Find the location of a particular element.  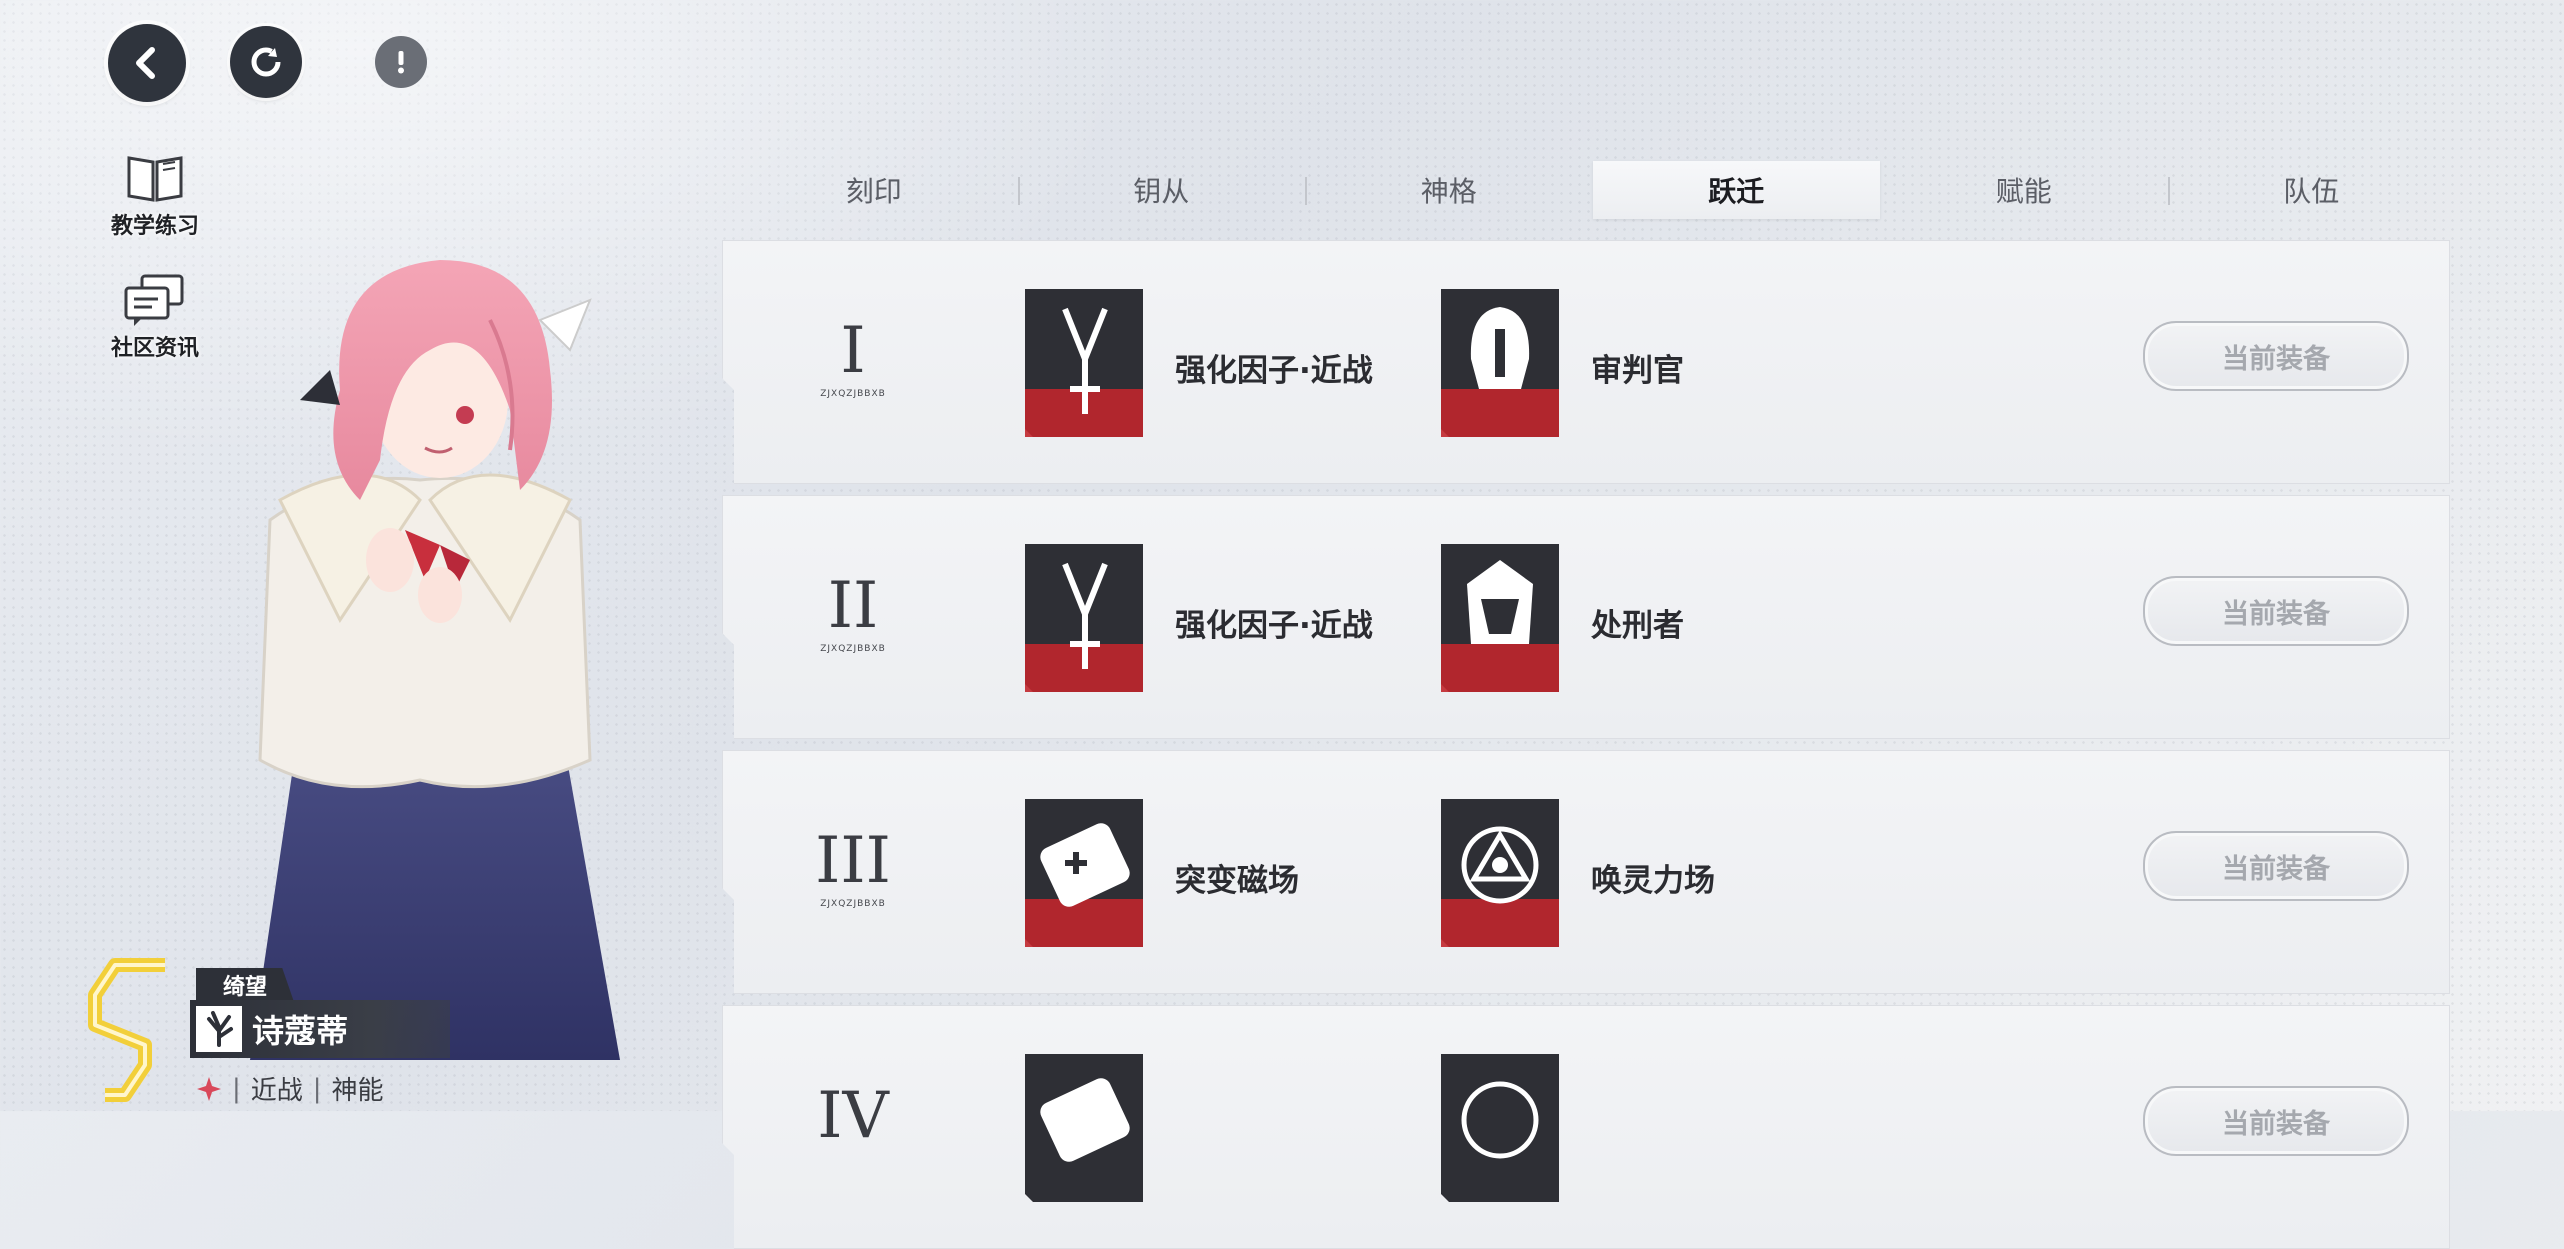

skill-2-name: 审判官 is located at coordinates (1637, 371).